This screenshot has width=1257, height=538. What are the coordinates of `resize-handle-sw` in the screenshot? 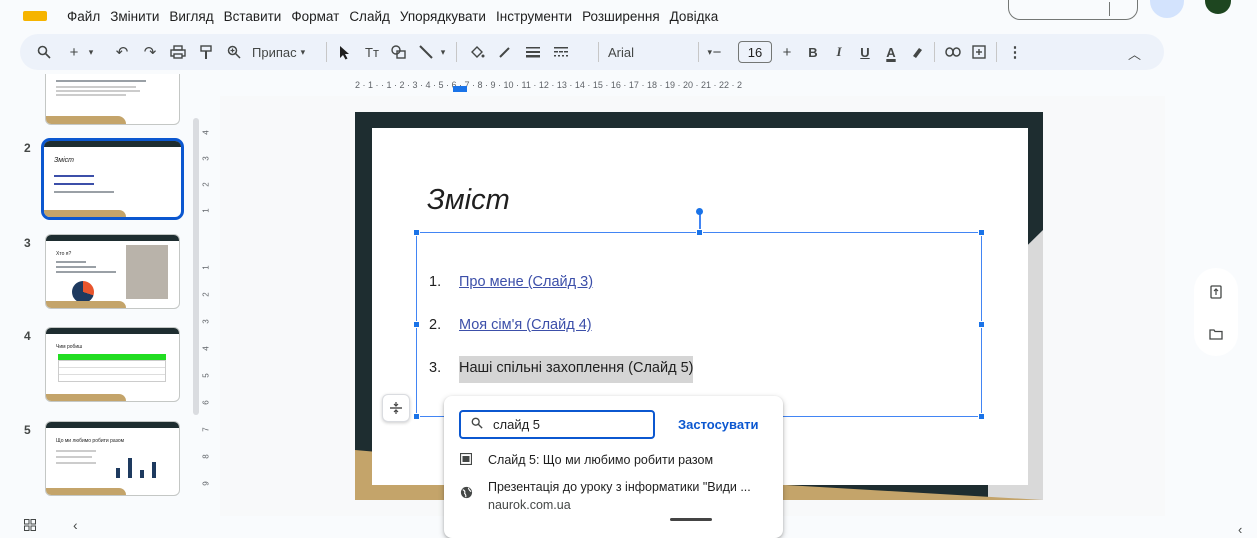 It's located at (416, 416).